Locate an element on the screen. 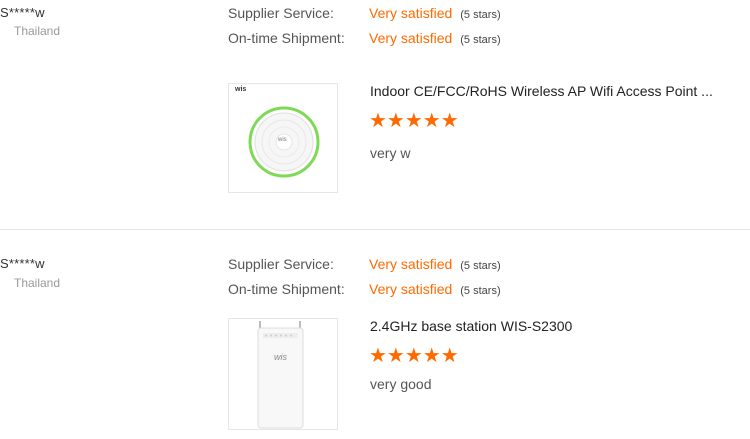 Image resolution: width=750 pixels, height=439 pixels. shipment-label: On-time Shipment: is located at coordinates (286, 289).